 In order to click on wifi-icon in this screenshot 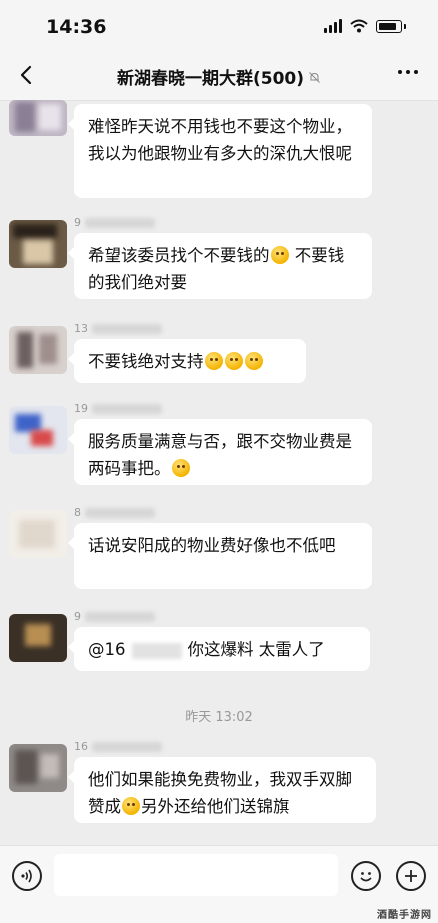, I will do `click(359, 26)`.